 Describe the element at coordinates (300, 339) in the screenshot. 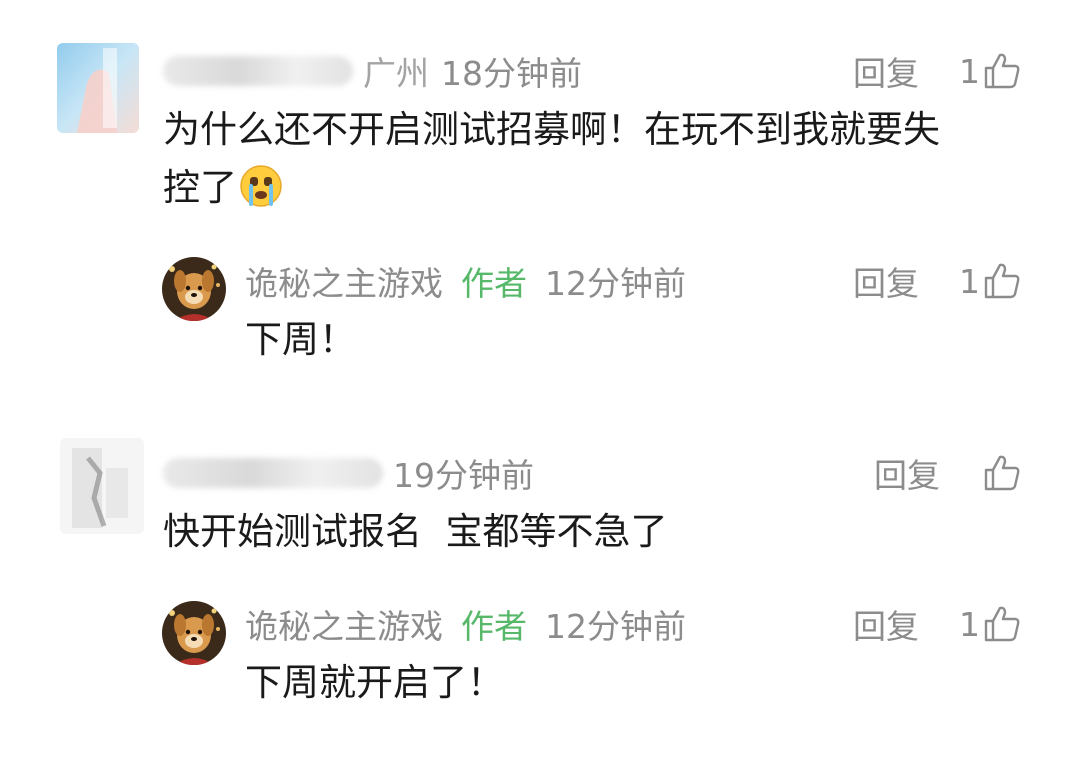

I see `reply-text: 下周！` at that location.